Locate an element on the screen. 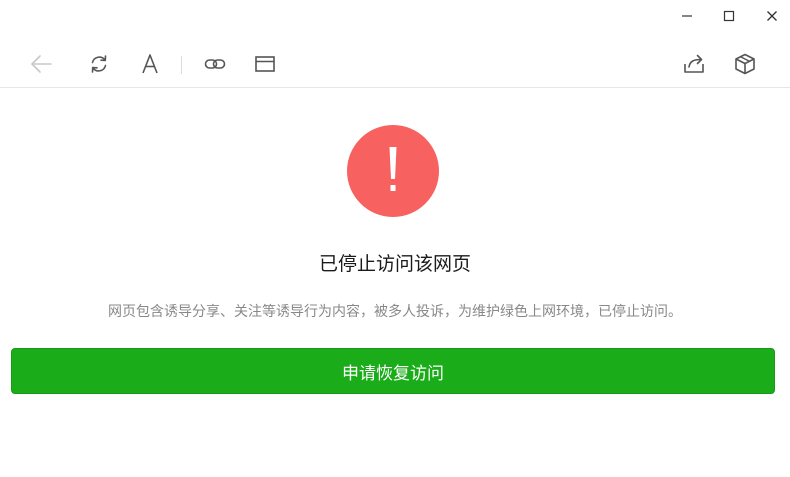  close-icon is located at coordinates (772, 16).